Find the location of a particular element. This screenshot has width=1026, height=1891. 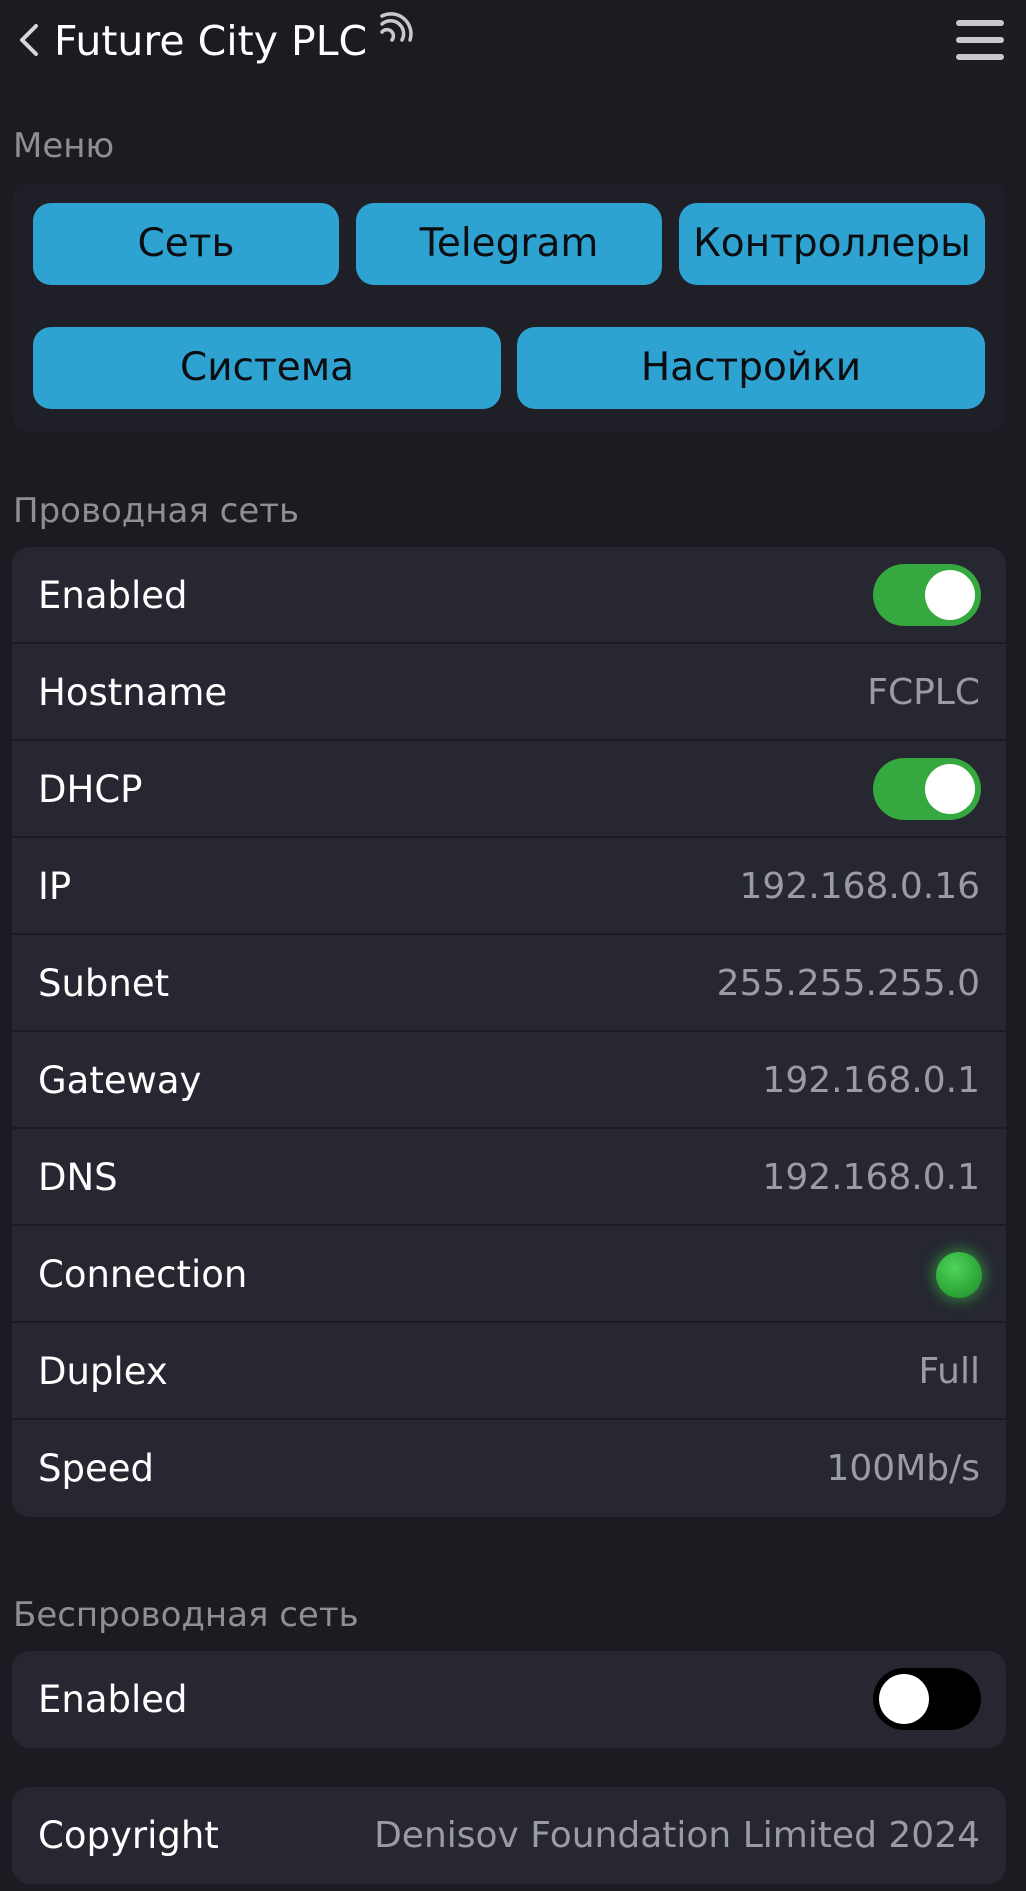

ip-value: 192.168.0.16 is located at coordinates (859, 886).